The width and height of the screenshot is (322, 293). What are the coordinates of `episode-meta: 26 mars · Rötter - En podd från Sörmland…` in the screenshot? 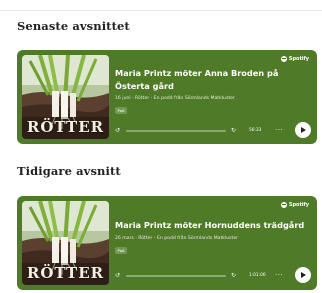 It's located at (177, 238).